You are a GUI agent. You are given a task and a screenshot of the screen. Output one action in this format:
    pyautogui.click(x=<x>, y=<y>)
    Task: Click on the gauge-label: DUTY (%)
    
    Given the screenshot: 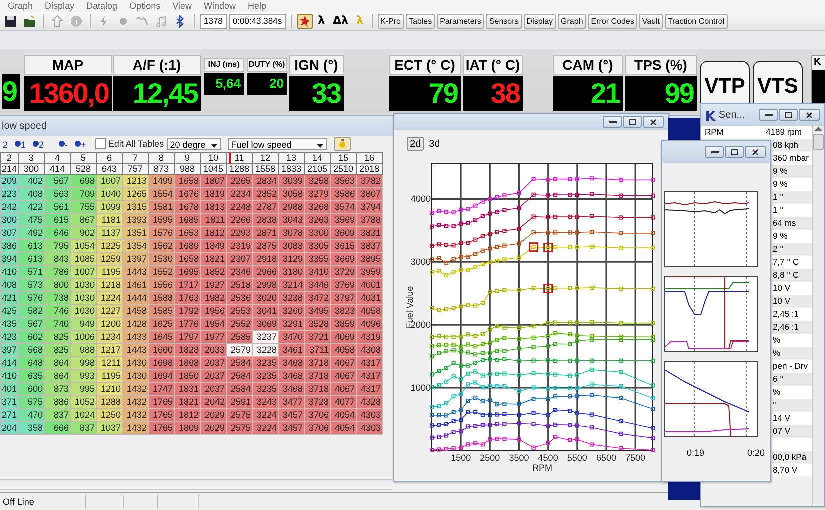 What is the action you would take?
    pyautogui.click(x=267, y=65)
    